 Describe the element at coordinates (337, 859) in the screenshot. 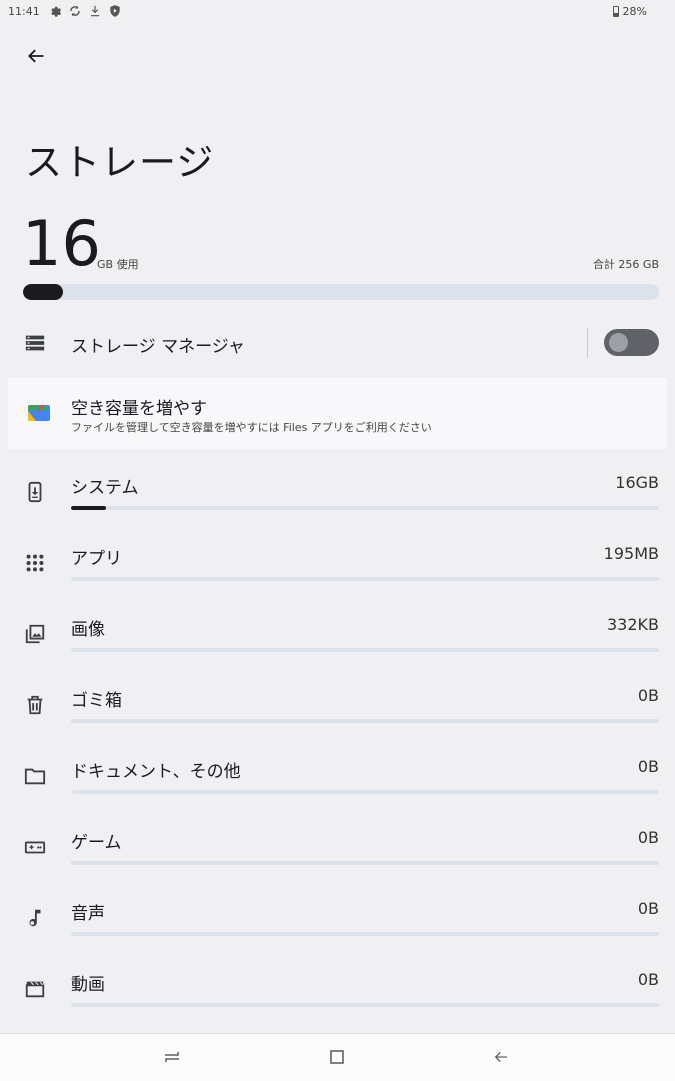

I see `category-row-games: ゲーム 0B` at that location.